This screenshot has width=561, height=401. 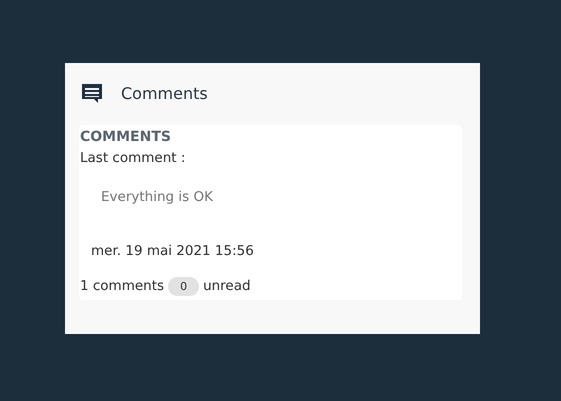 What do you see at coordinates (173, 251) in the screenshot?
I see `comment-date: mer. 19 mai 2021 15:56` at bounding box center [173, 251].